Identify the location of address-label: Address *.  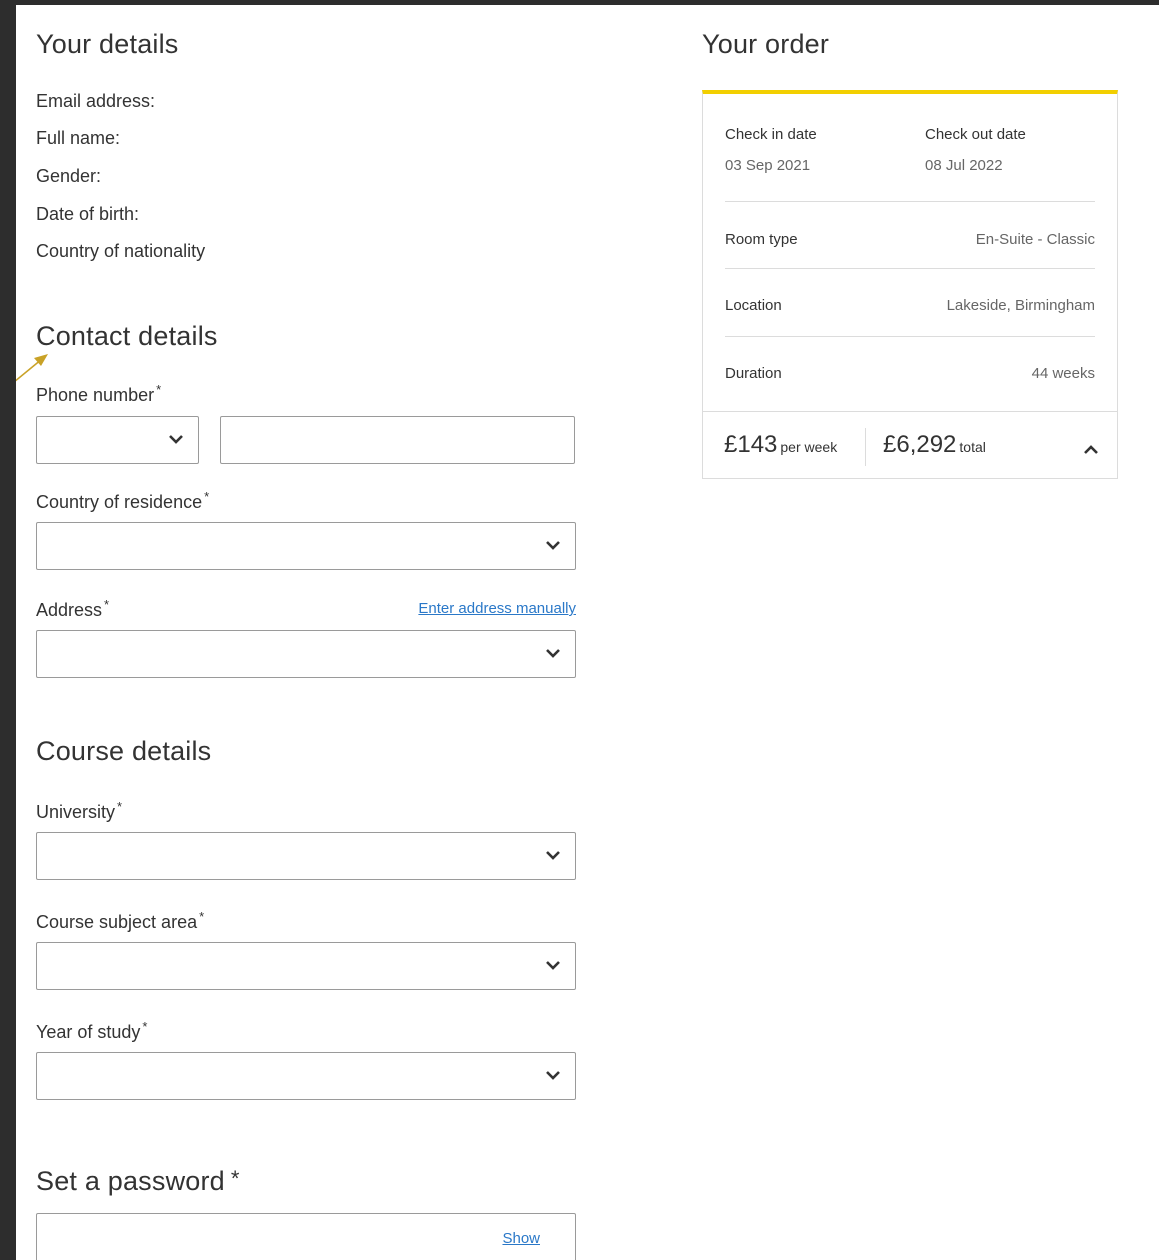
(73, 608).